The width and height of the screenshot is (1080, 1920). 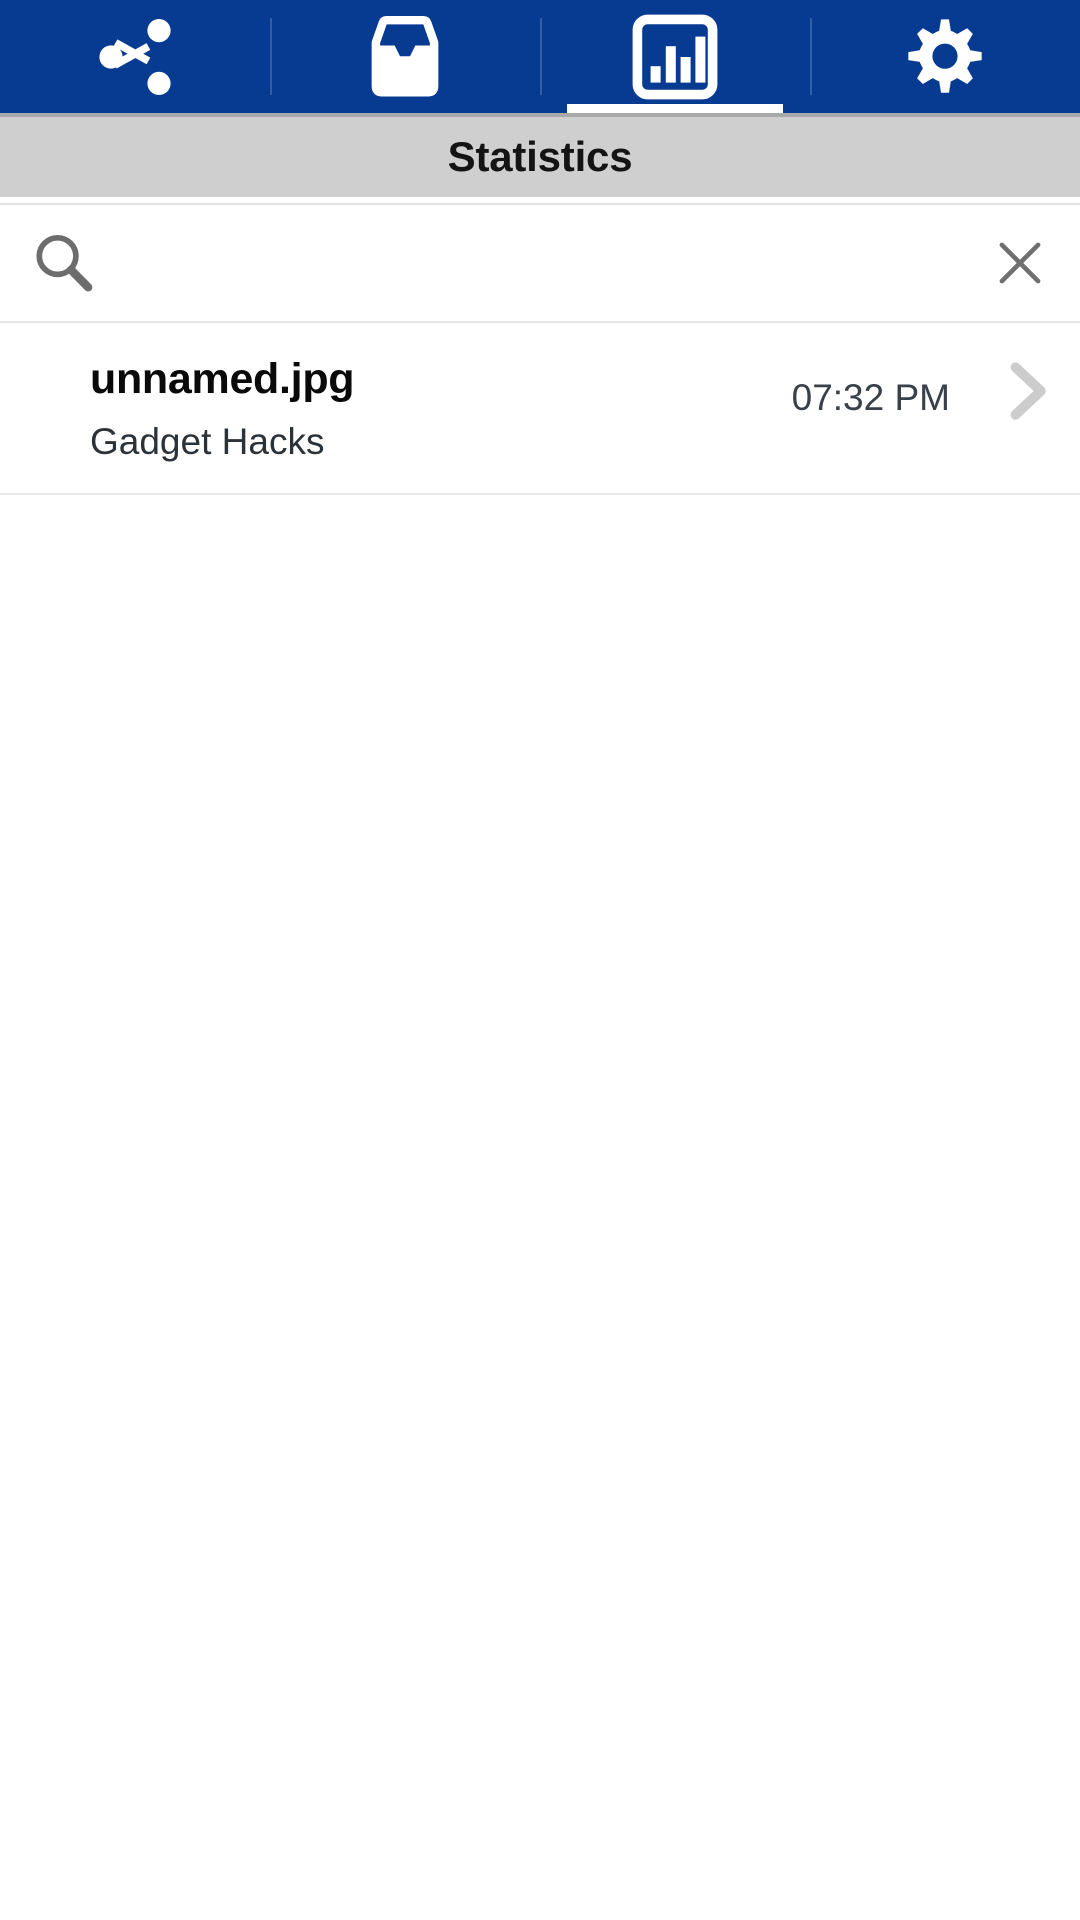 I want to click on list-item-text: unnamed.jpg Gadget Hacks, so click(x=396, y=408).